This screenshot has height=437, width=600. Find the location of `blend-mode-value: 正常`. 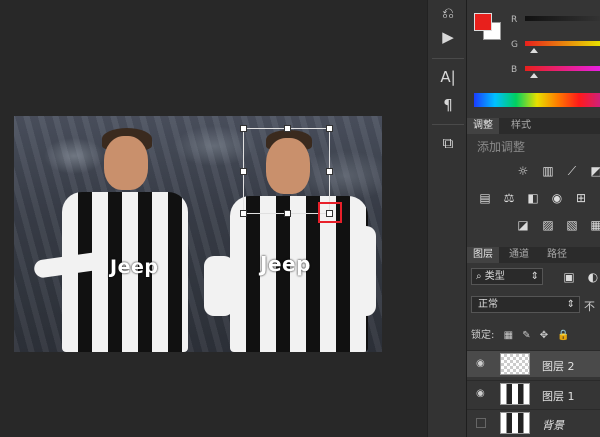

blend-mode-value: 正常 is located at coordinates (488, 304).